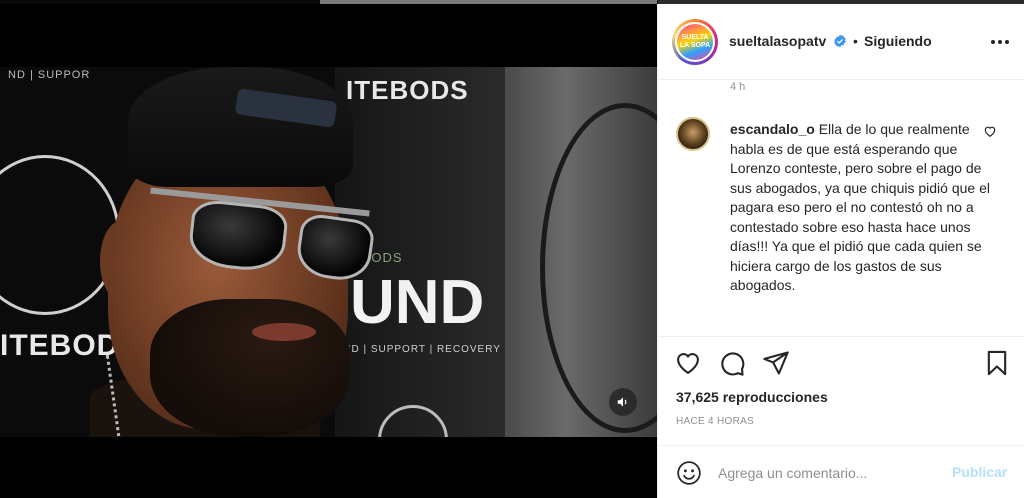  I want to click on view-count: 37,625 reproducciones, so click(752, 397).